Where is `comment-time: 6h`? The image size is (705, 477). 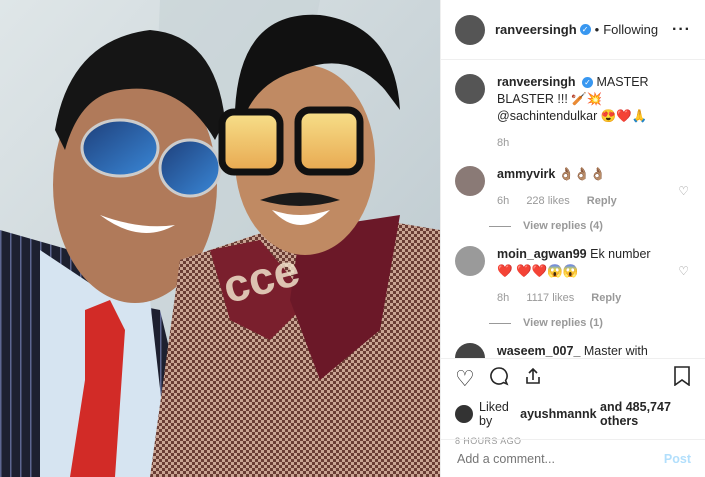
comment-time: 6h is located at coordinates (503, 201).